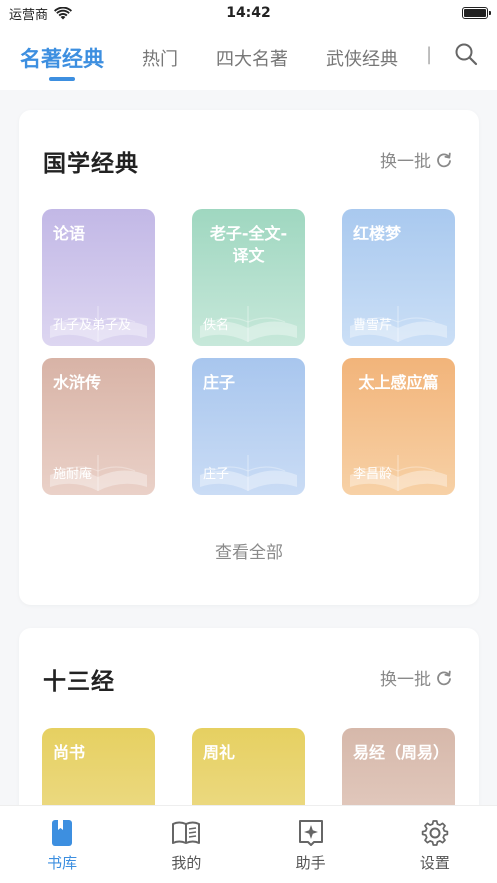 This screenshot has height=883, width=497. I want to click on battery-icon, so click(476, 13).